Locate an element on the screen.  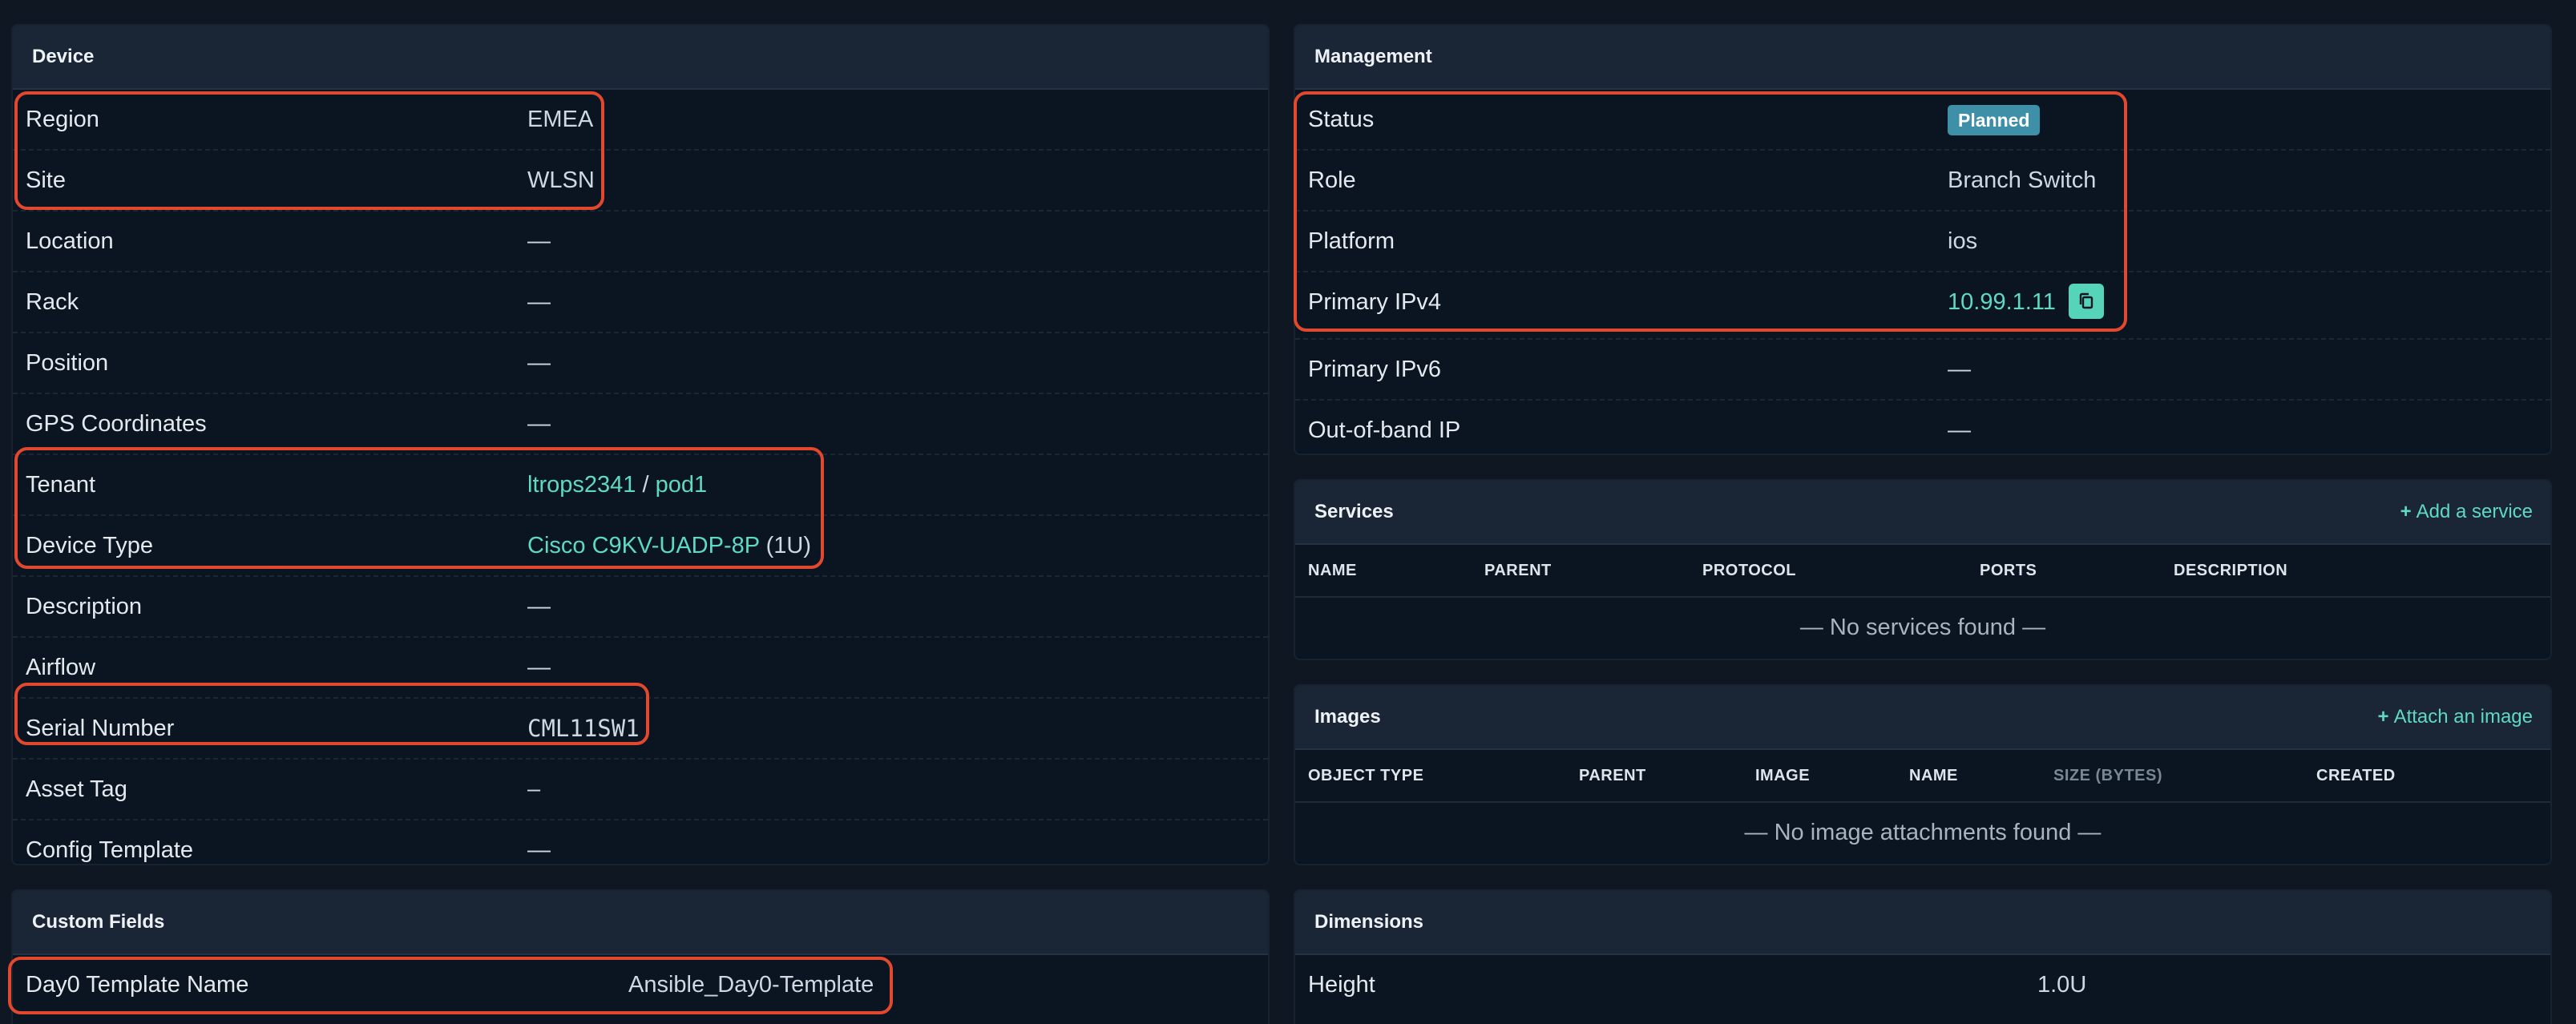
device-row-gps: GPS Coordinates — is located at coordinates (641, 424).